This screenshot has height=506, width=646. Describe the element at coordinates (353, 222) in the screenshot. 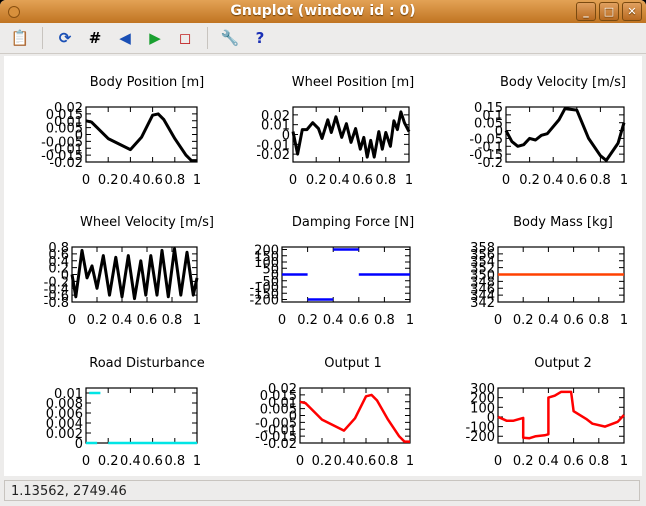

I see `subplot-title: Damping Force [N]` at that location.